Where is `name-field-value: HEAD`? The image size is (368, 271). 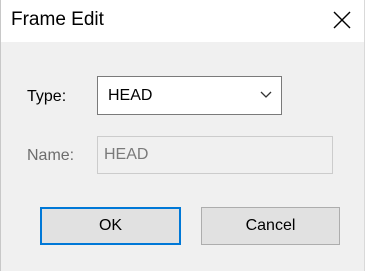 name-field-value: HEAD is located at coordinates (126, 154).